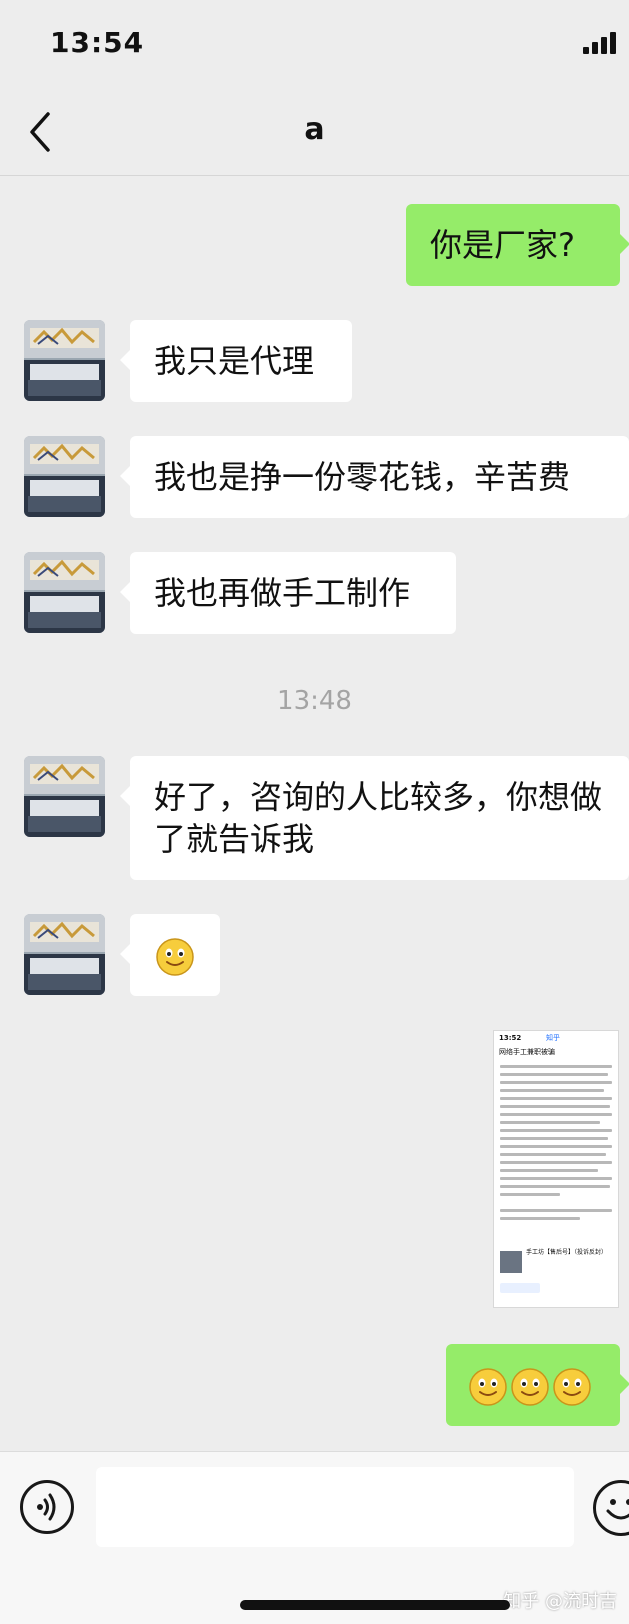 The width and height of the screenshot is (629, 1624). I want to click on message-bubble-received: 好了，咨询的人比较多，你想做了就告诉我, so click(374, 818).